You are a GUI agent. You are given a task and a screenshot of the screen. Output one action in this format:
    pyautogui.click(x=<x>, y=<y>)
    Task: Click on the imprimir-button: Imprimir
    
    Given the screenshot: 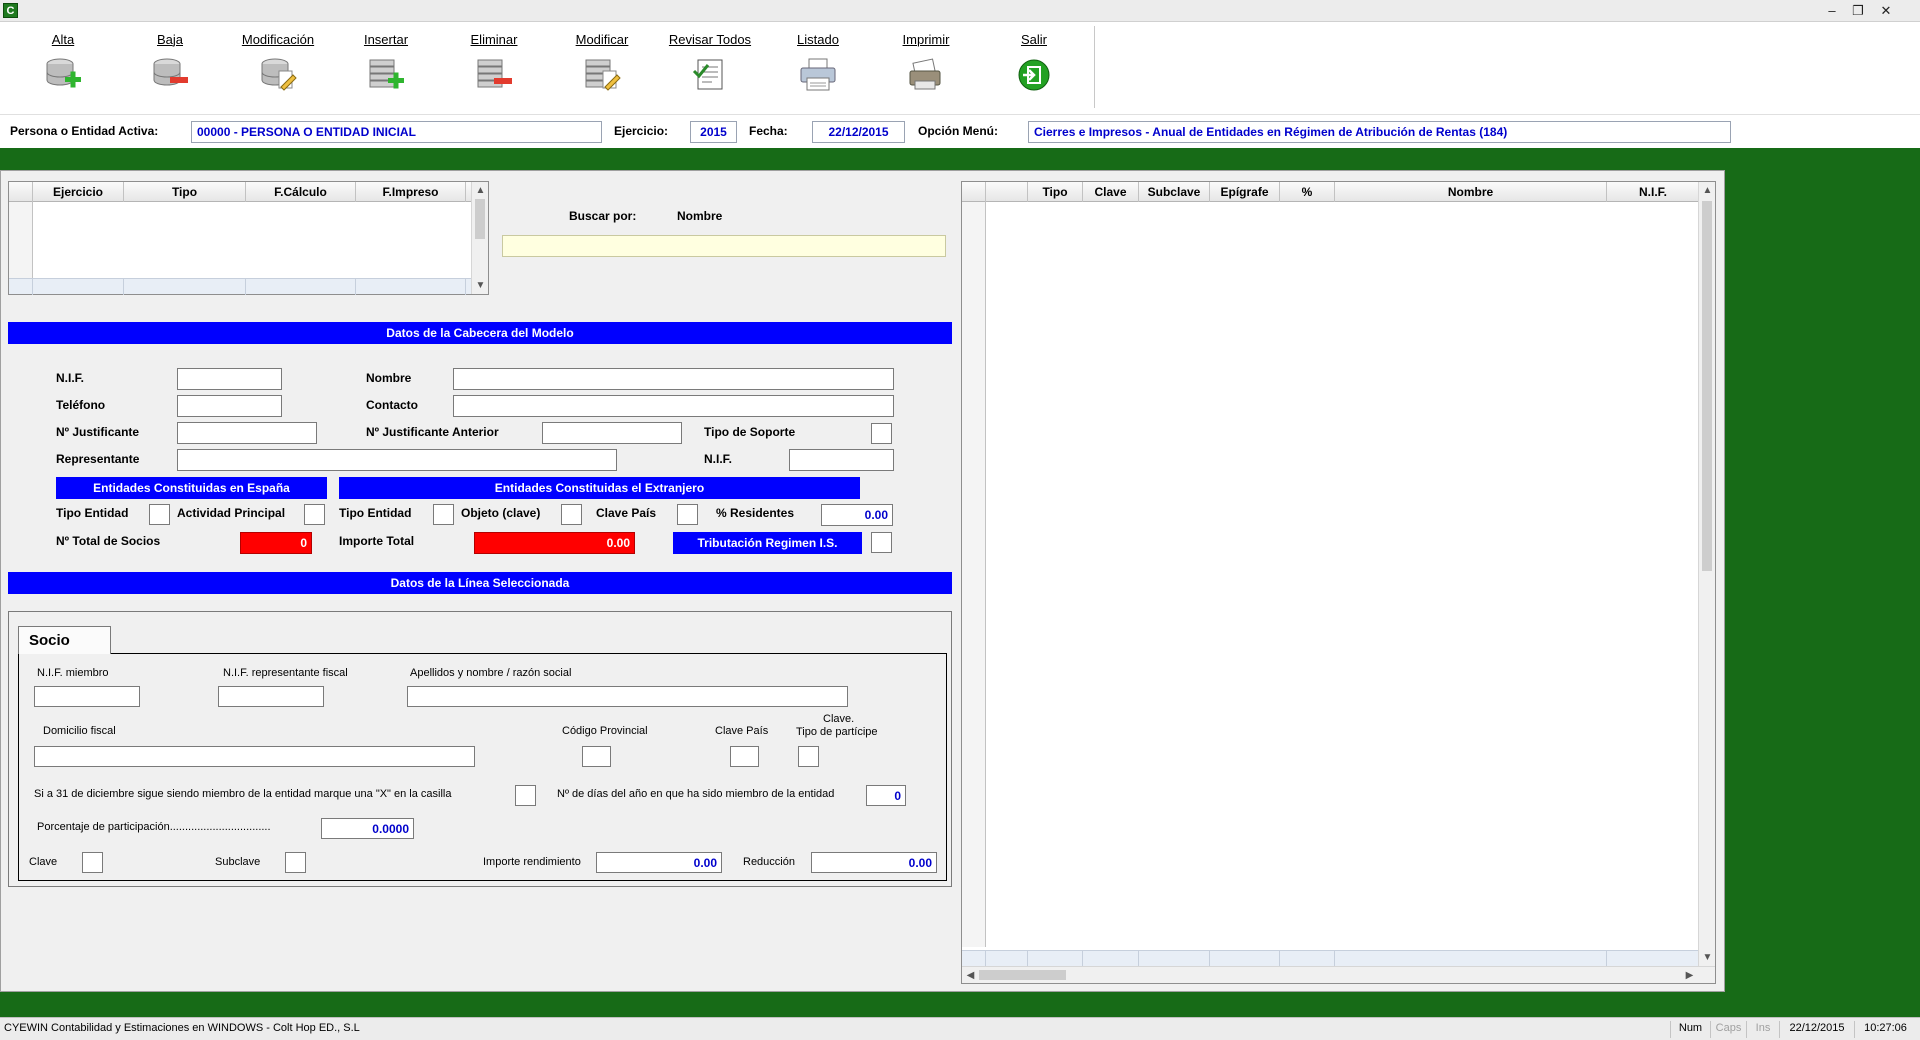 What is the action you would take?
    pyautogui.click(x=926, y=71)
    